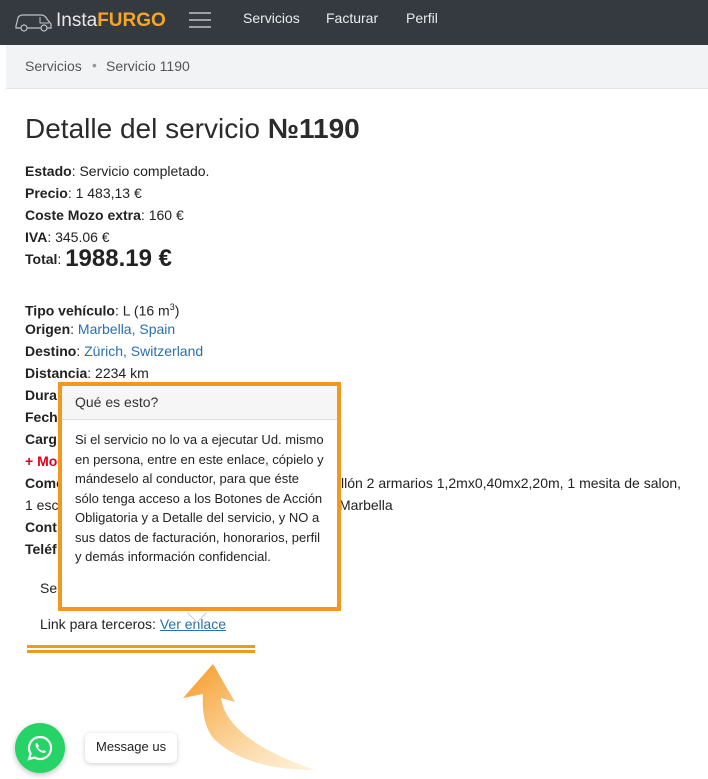 The image size is (708, 779). What do you see at coordinates (118, 258) in the screenshot?
I see `total-value: 1988.19 €` at bounding box center [118, 258].